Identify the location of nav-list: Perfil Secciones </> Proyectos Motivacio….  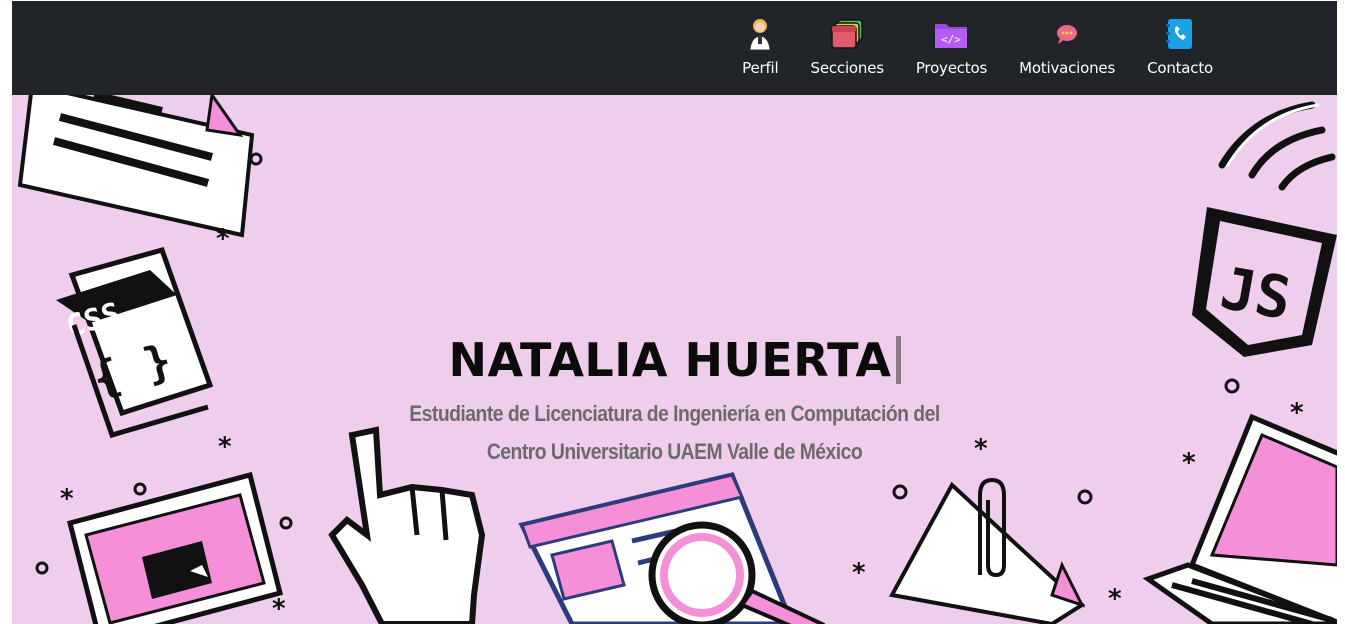
(977, 47).